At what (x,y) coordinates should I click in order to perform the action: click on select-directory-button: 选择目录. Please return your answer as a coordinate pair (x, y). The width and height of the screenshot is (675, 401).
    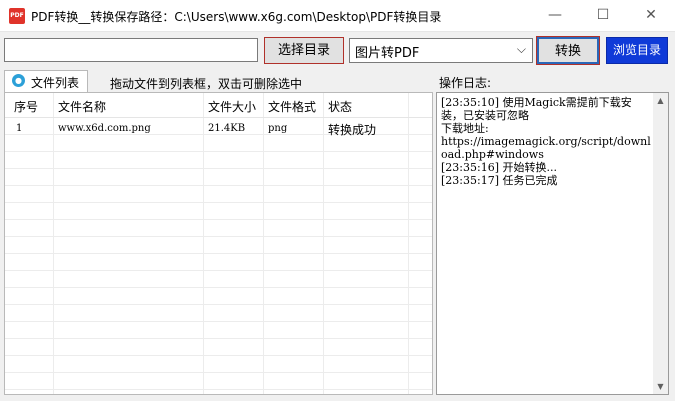
    Looking at the image, I should click on (304, 50).